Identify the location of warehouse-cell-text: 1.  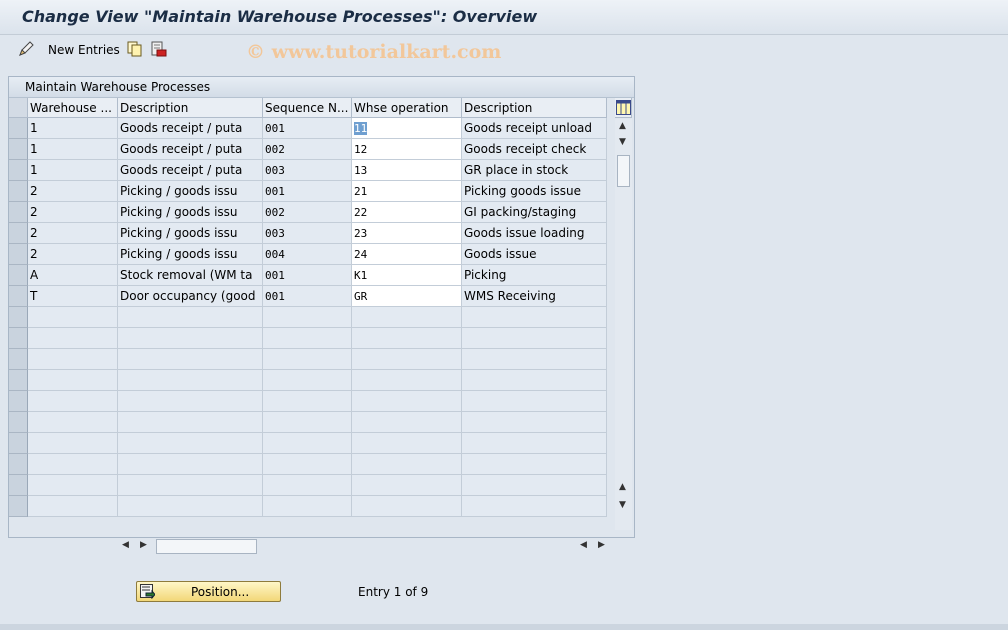
(34, 128).